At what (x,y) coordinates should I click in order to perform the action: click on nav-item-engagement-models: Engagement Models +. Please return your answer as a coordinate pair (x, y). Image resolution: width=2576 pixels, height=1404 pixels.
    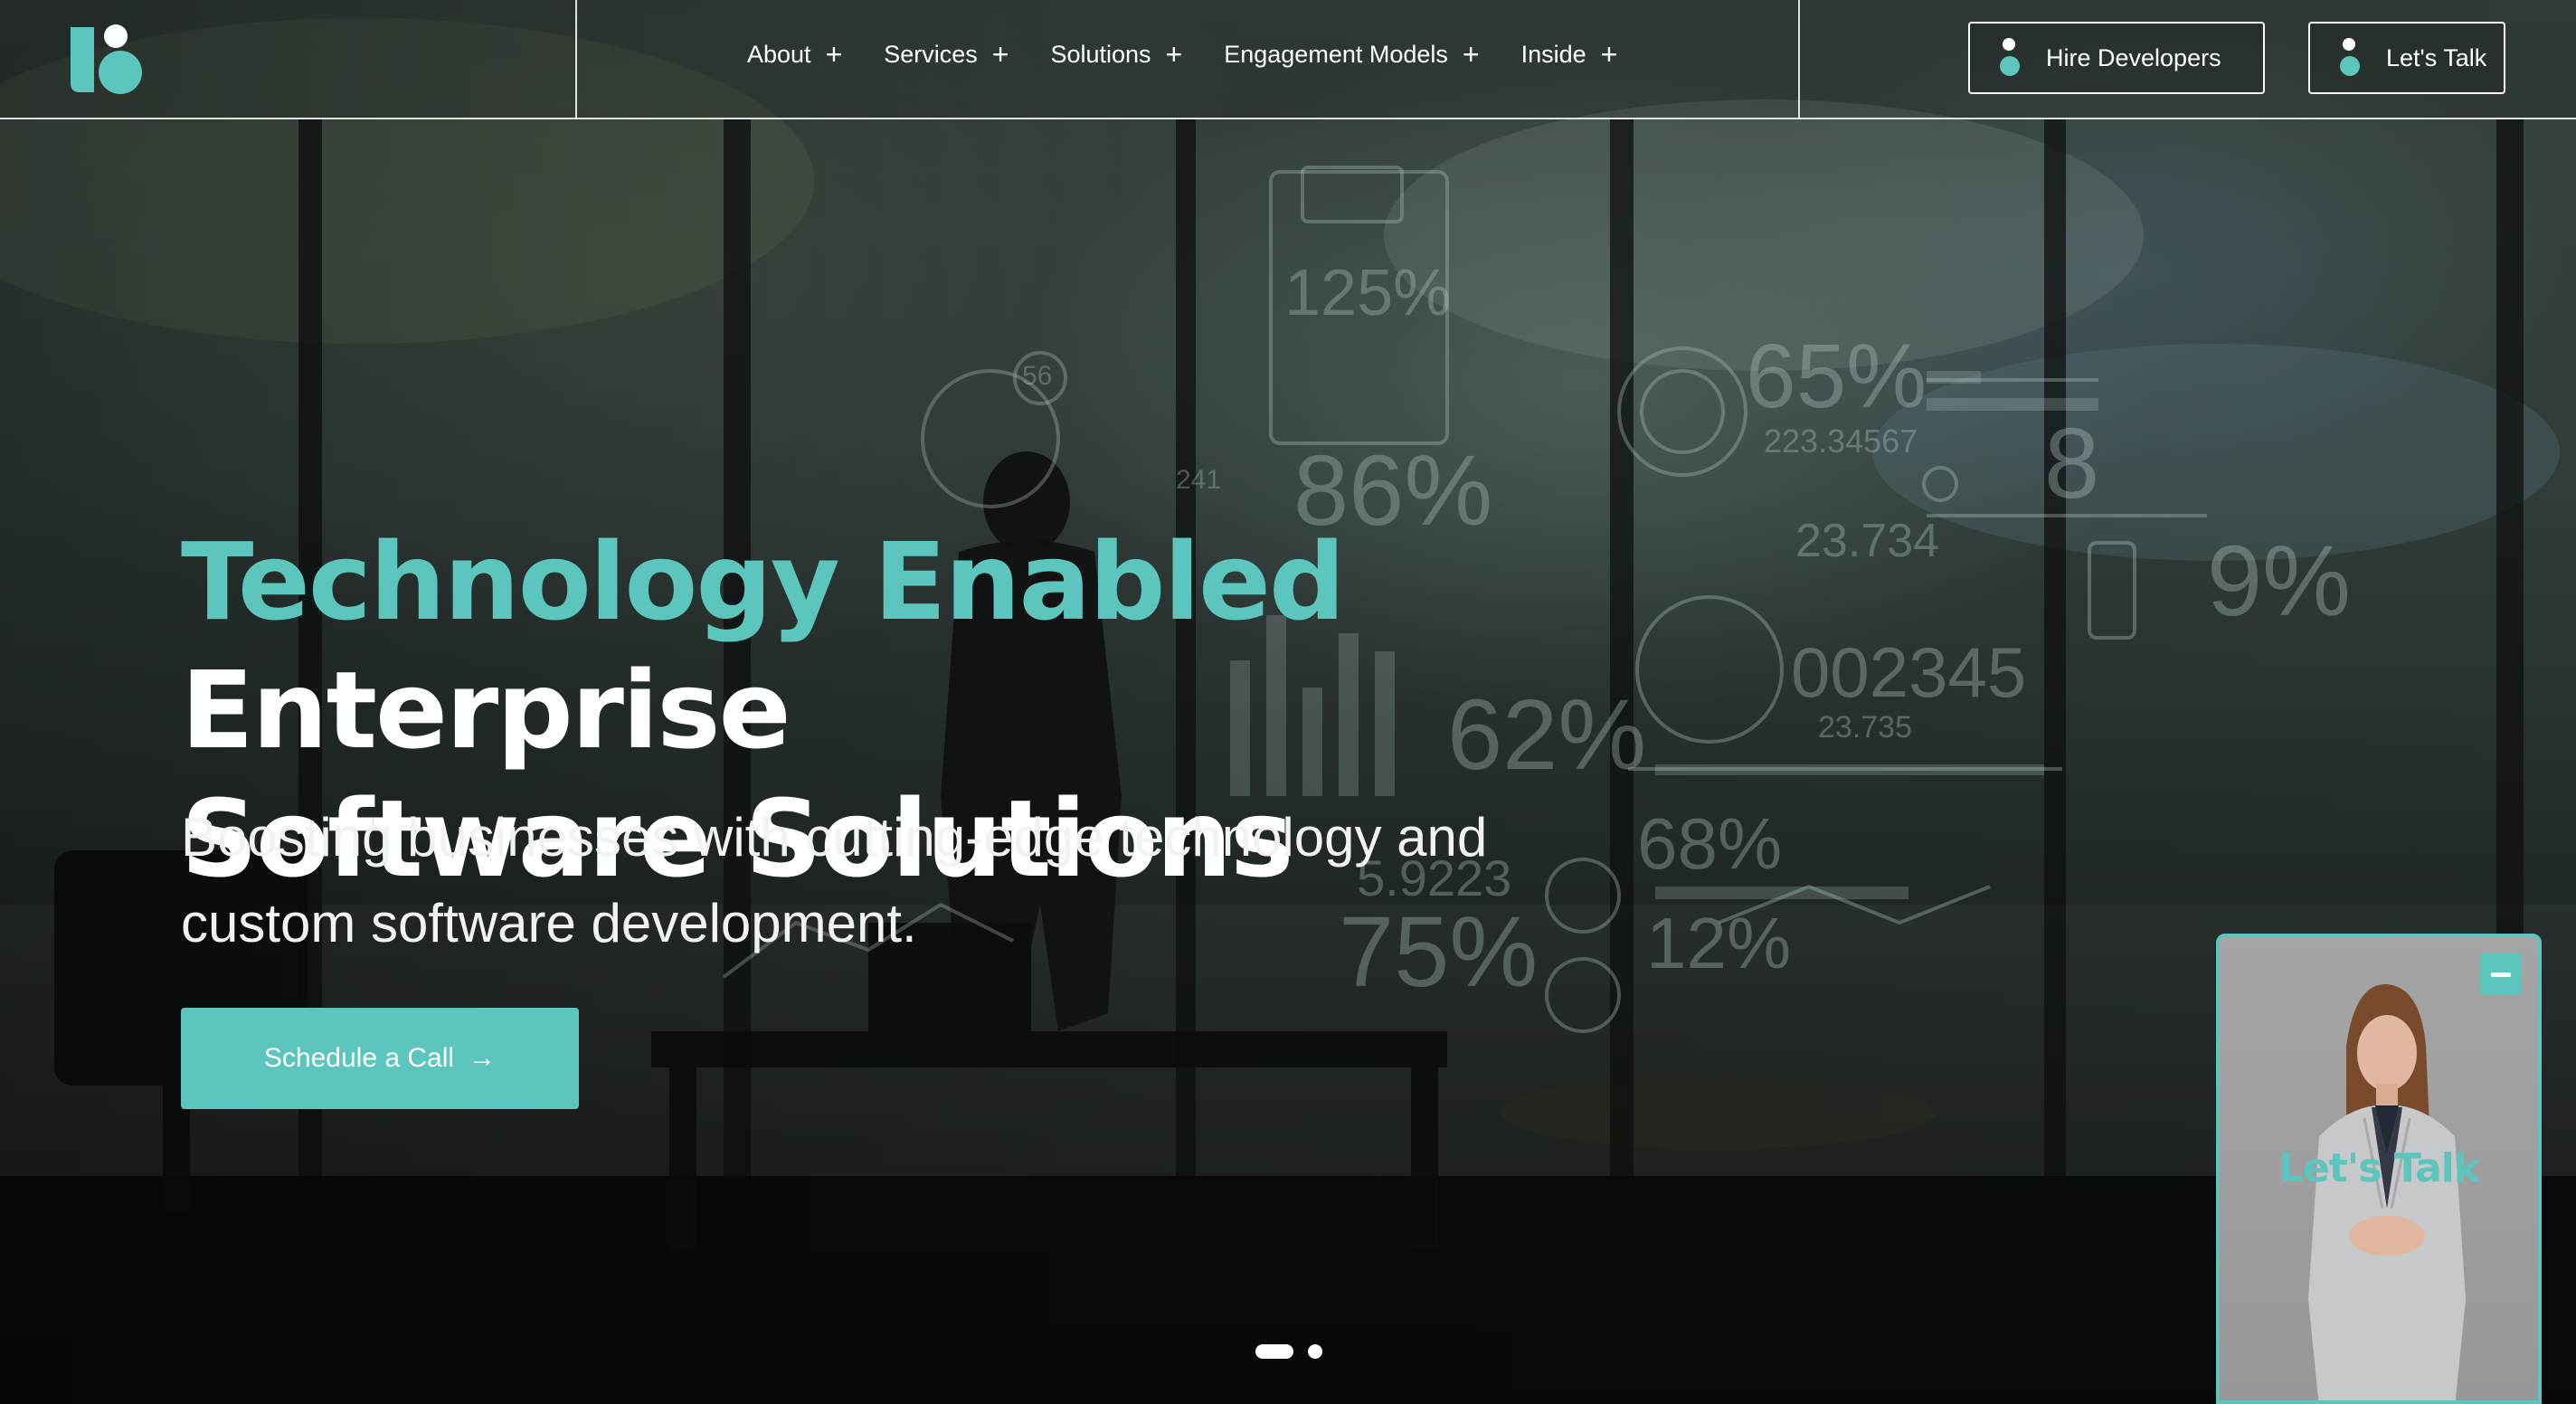
    Looking at the image, I should click on (1351, 54).